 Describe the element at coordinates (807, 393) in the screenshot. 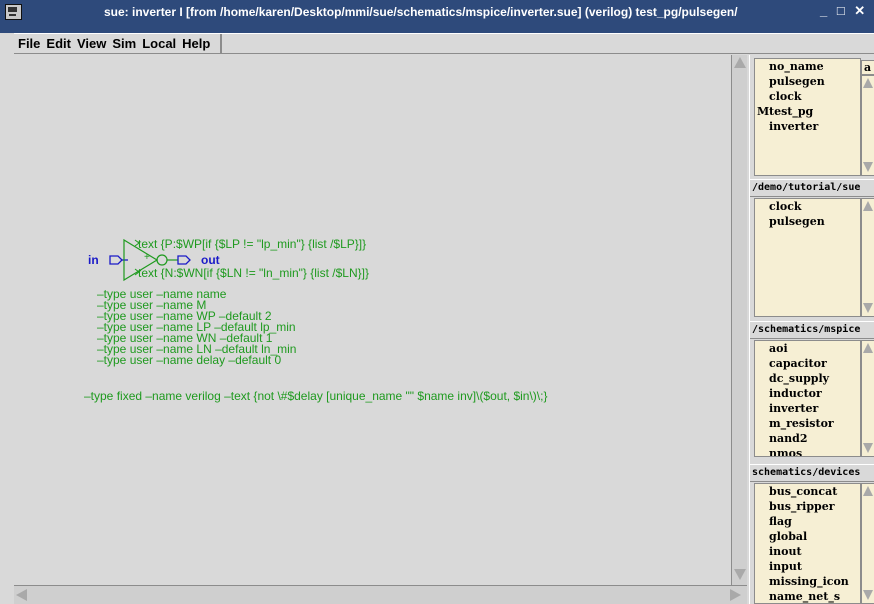

I see `list-item: inductor` at that location.